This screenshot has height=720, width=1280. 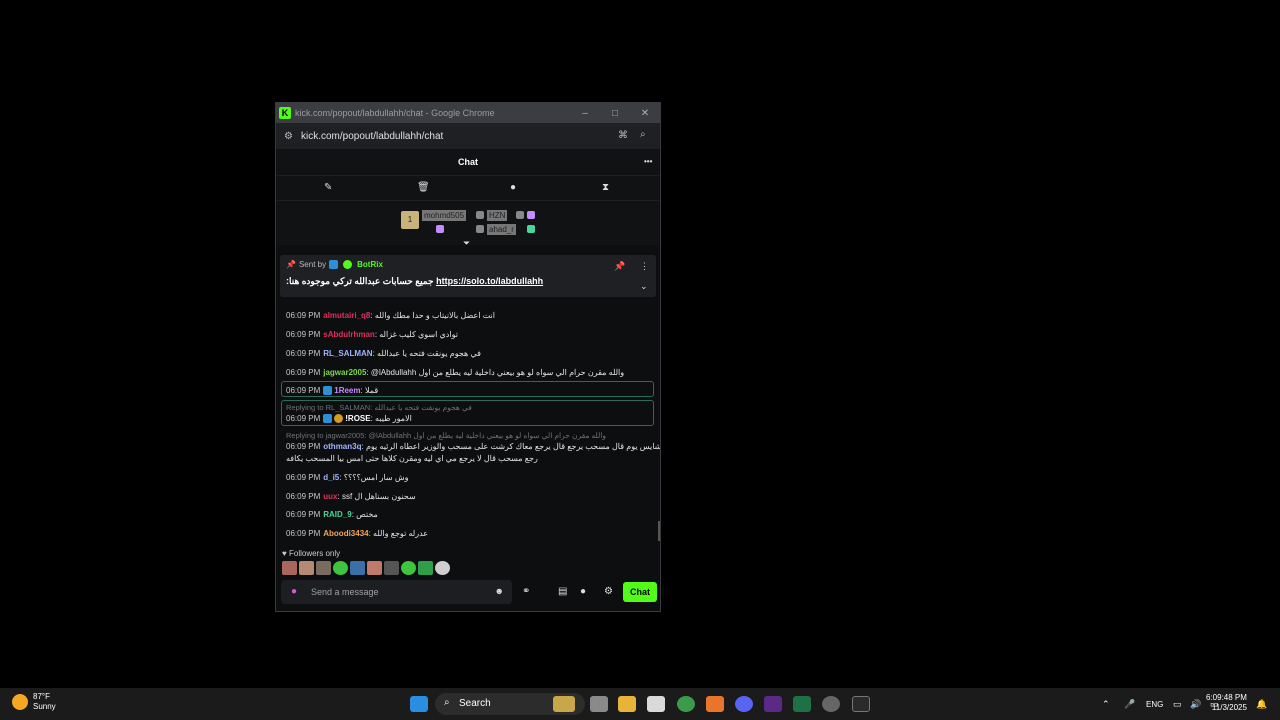 I want to click on nzxt-icon, so click(x=773, y=704).